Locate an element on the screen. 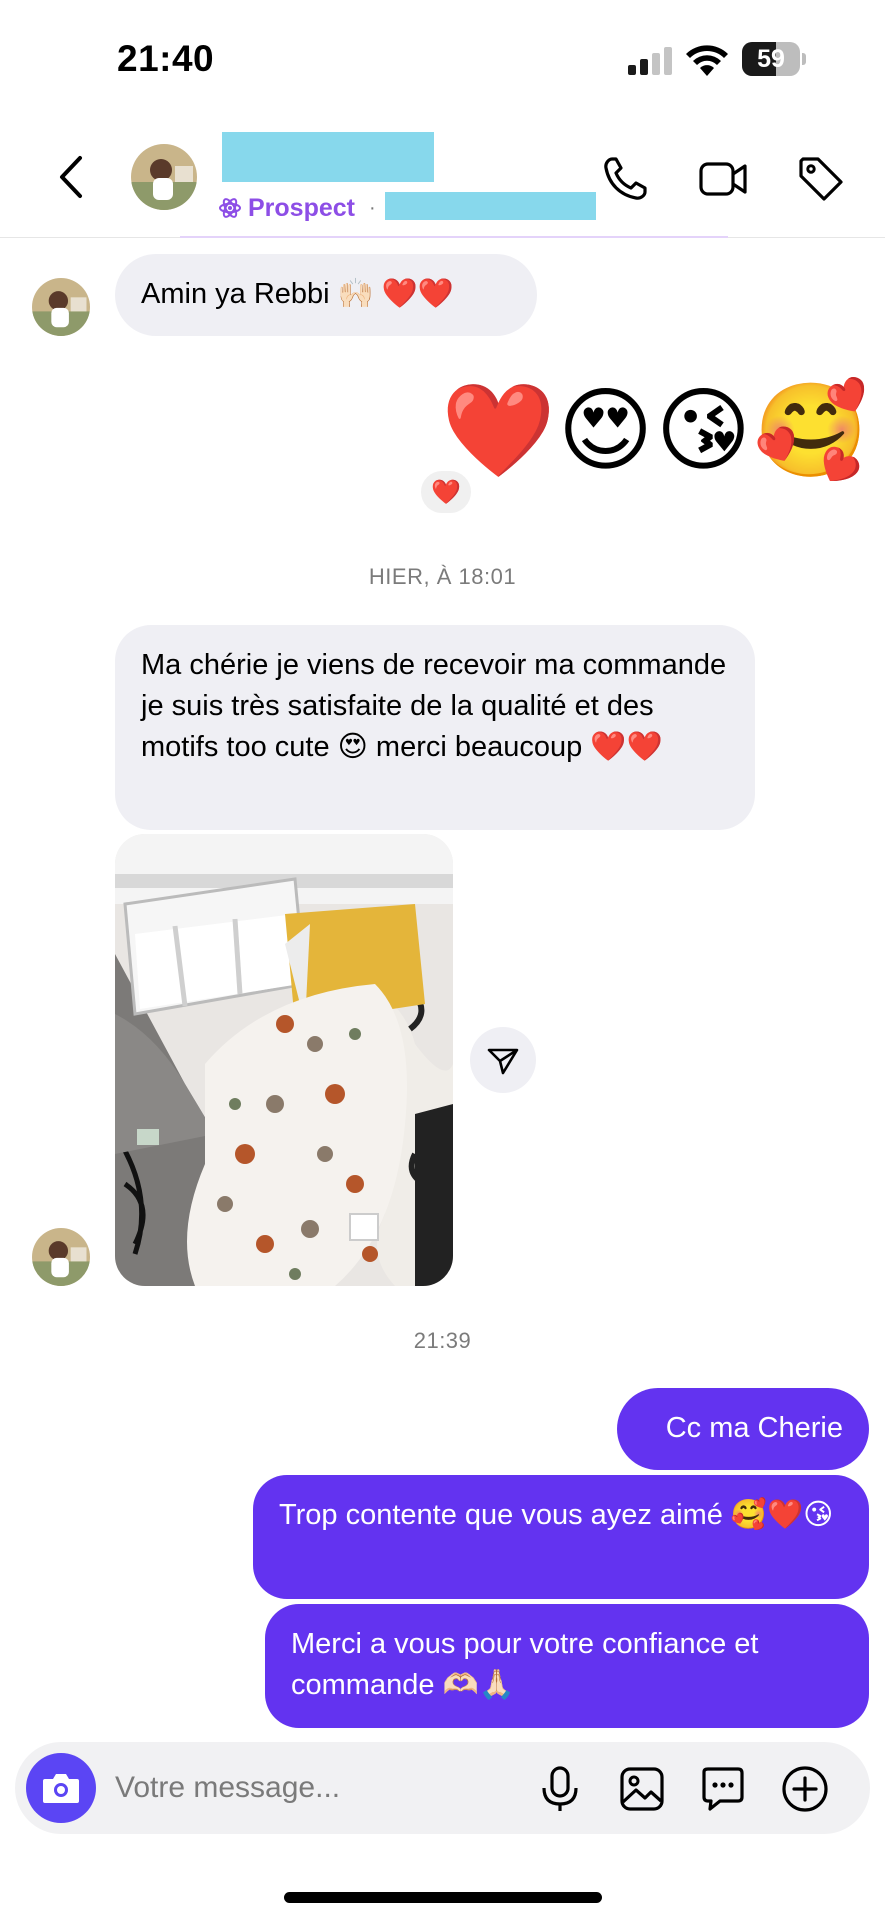  contact-name-redacted is located at coordinates (328, 157).